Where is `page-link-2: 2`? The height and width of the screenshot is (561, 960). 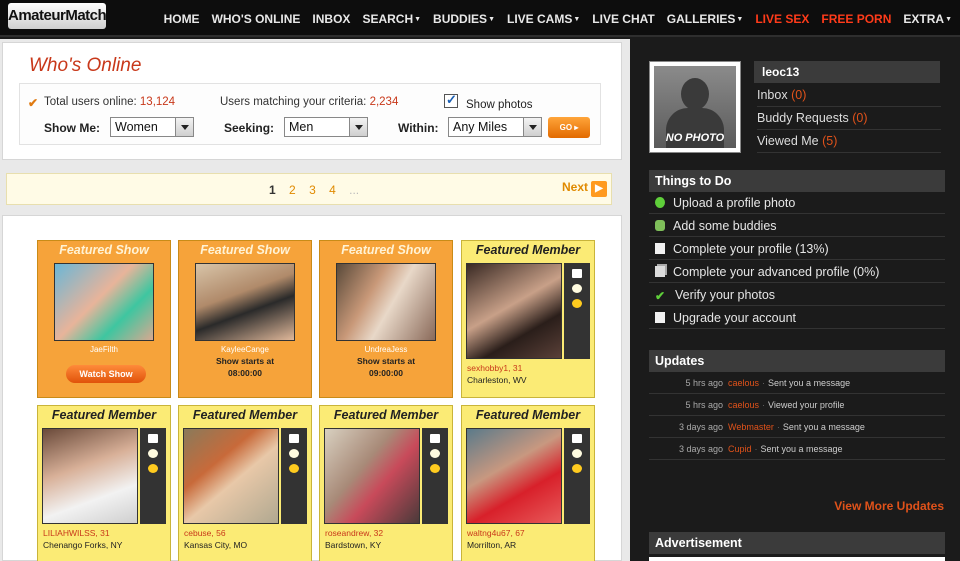 page-link-2: 2 is located at coordinates (292, 190).